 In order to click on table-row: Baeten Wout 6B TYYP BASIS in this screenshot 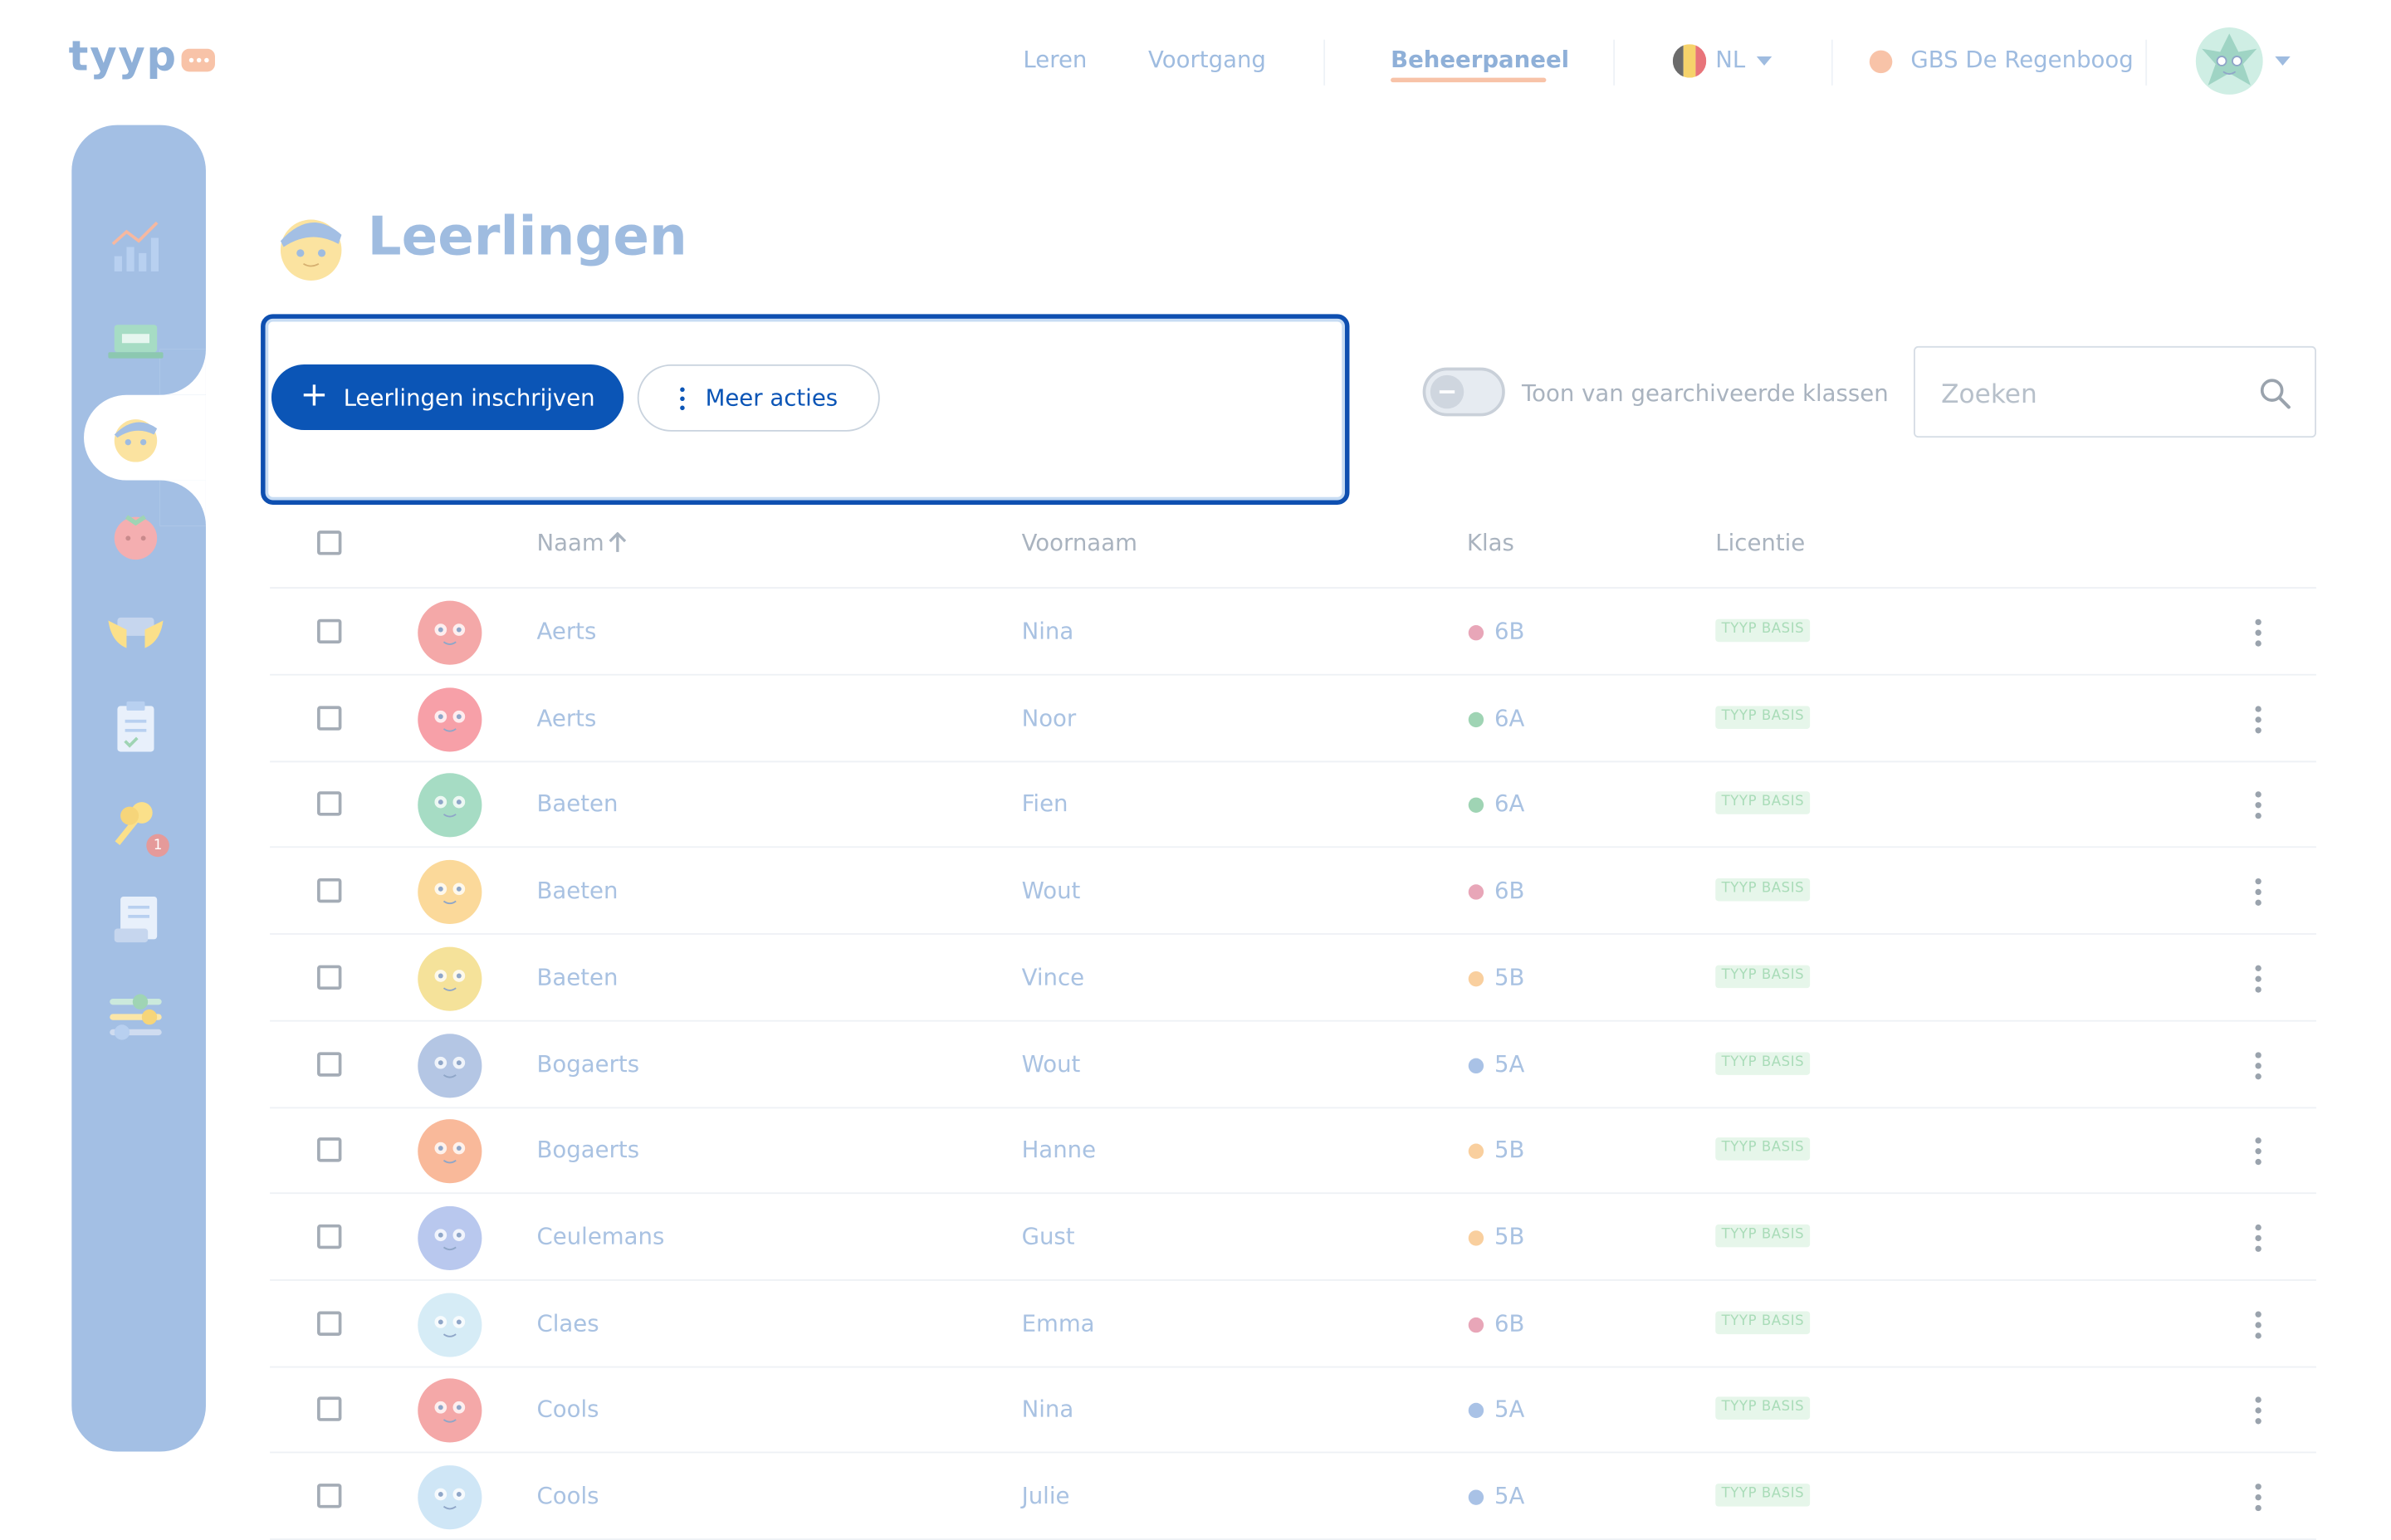, I will do `click(1293, 892)`.